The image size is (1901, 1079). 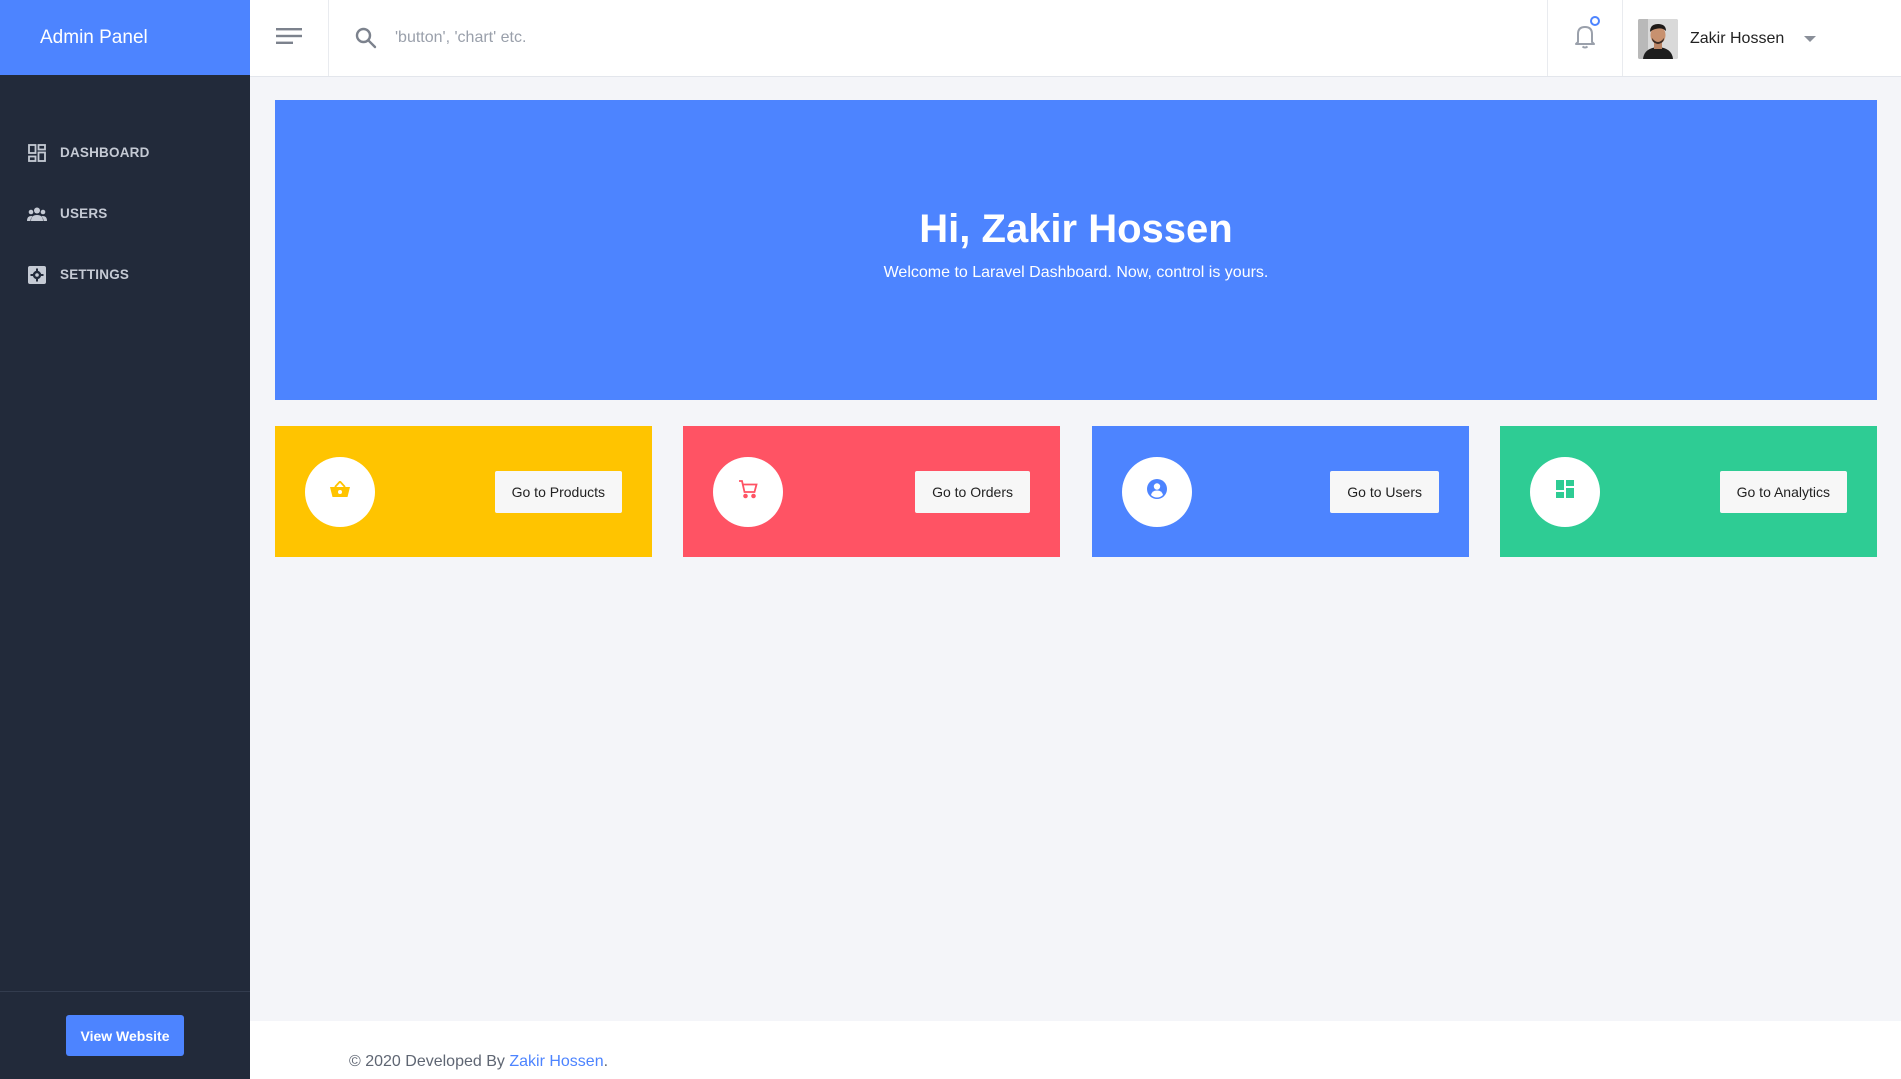 I want to click on copyright-text: © 2020 Developed By, so click(x=429, y=1061).